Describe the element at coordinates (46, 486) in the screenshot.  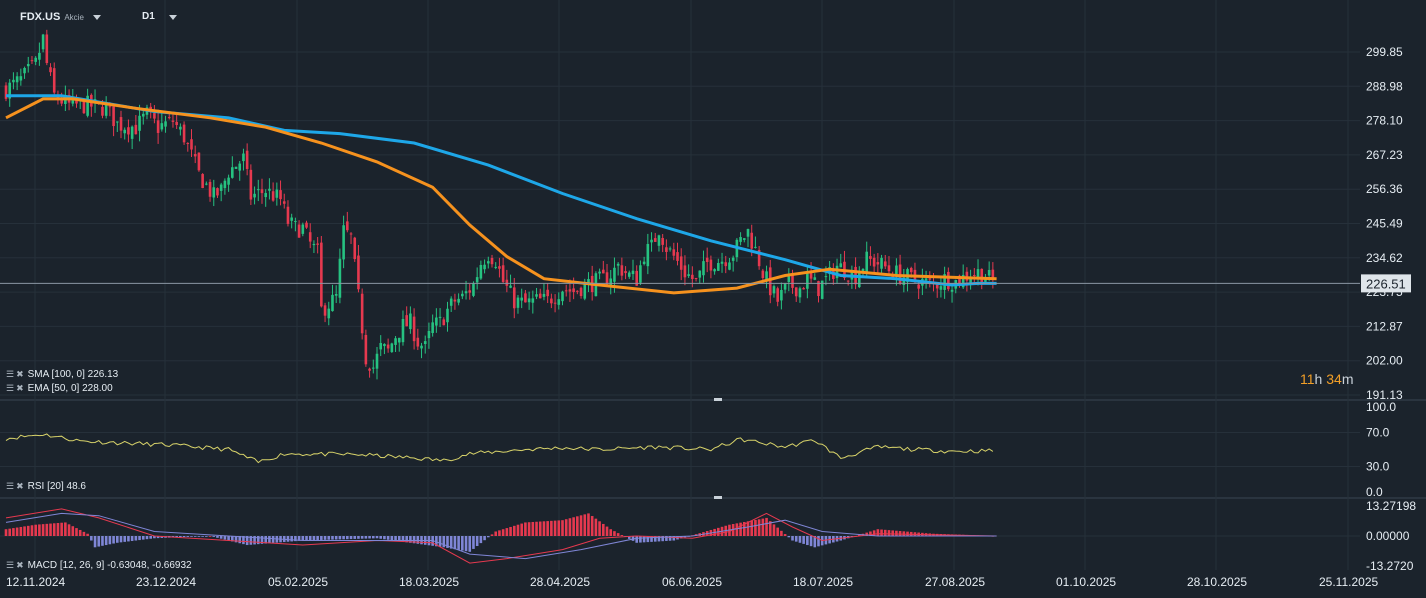
I see `rsi-indicator-label: ☰ ✖ RSI [20] 48.6` at that location.